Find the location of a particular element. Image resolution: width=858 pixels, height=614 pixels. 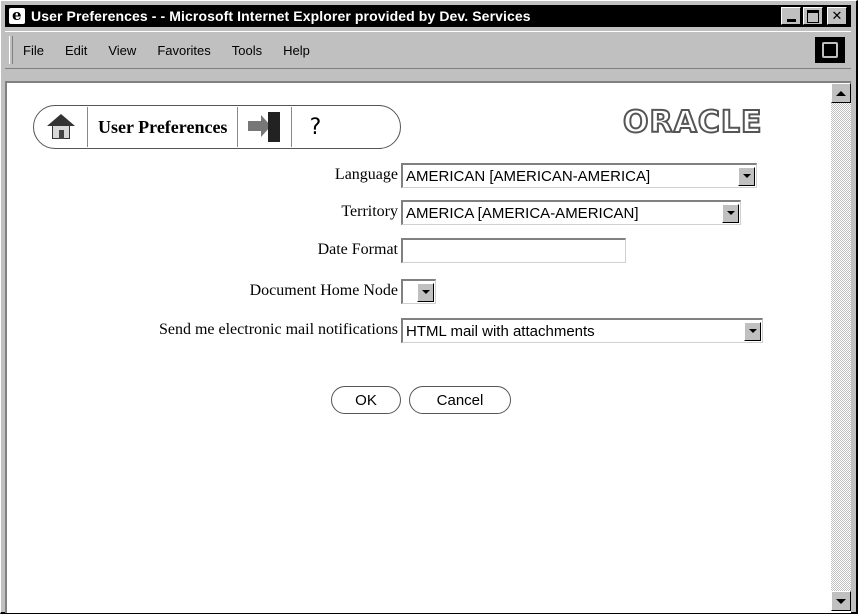

scroll-up-button is located at coordinates (841, 93).